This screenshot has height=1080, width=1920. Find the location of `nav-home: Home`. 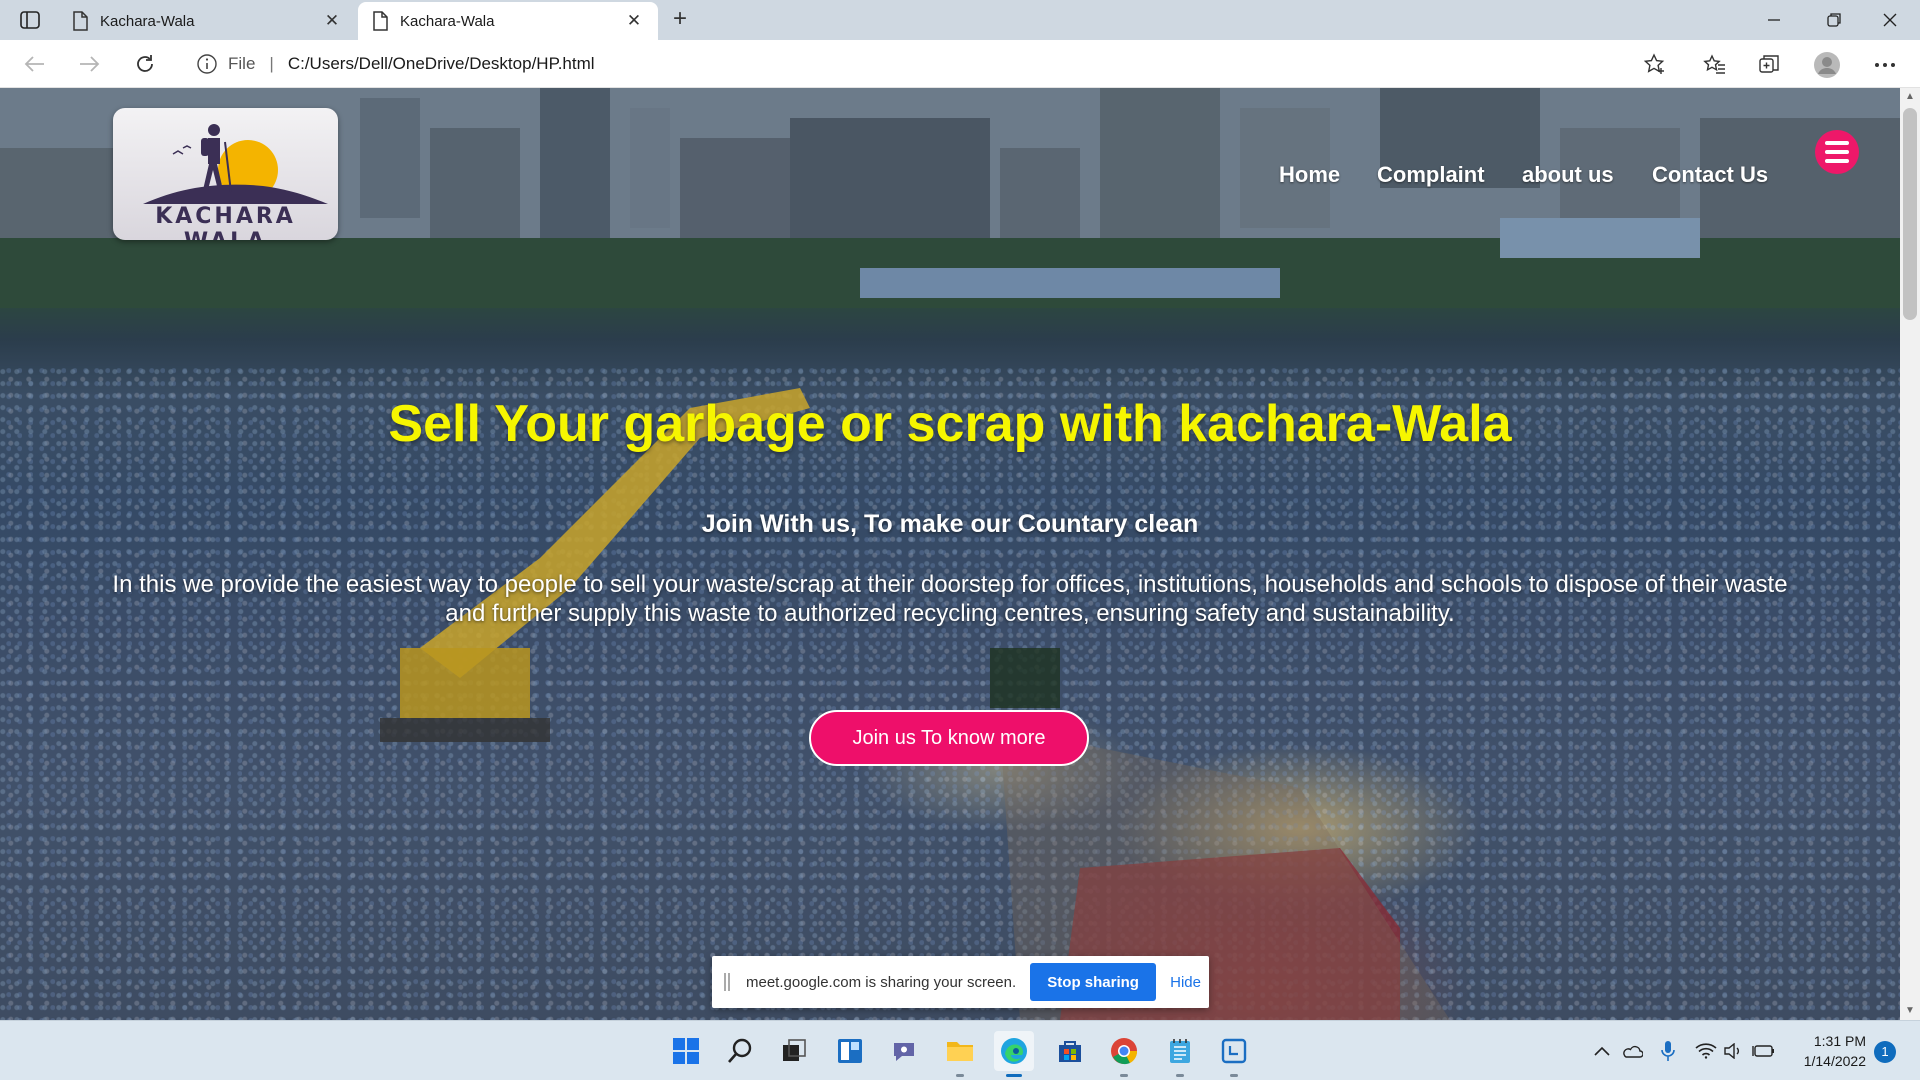

nav-home: Home is located at coordinates (1309, 177).